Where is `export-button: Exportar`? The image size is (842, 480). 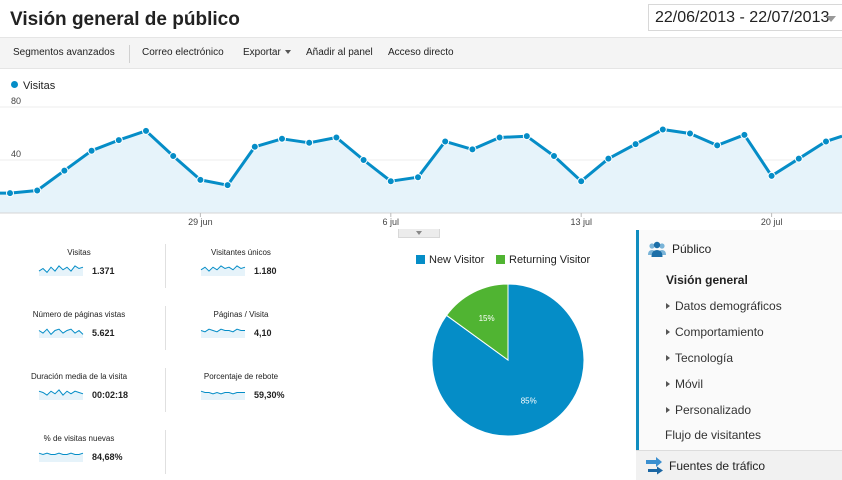 export-button: Exportar is located at coordinates (267, 52).